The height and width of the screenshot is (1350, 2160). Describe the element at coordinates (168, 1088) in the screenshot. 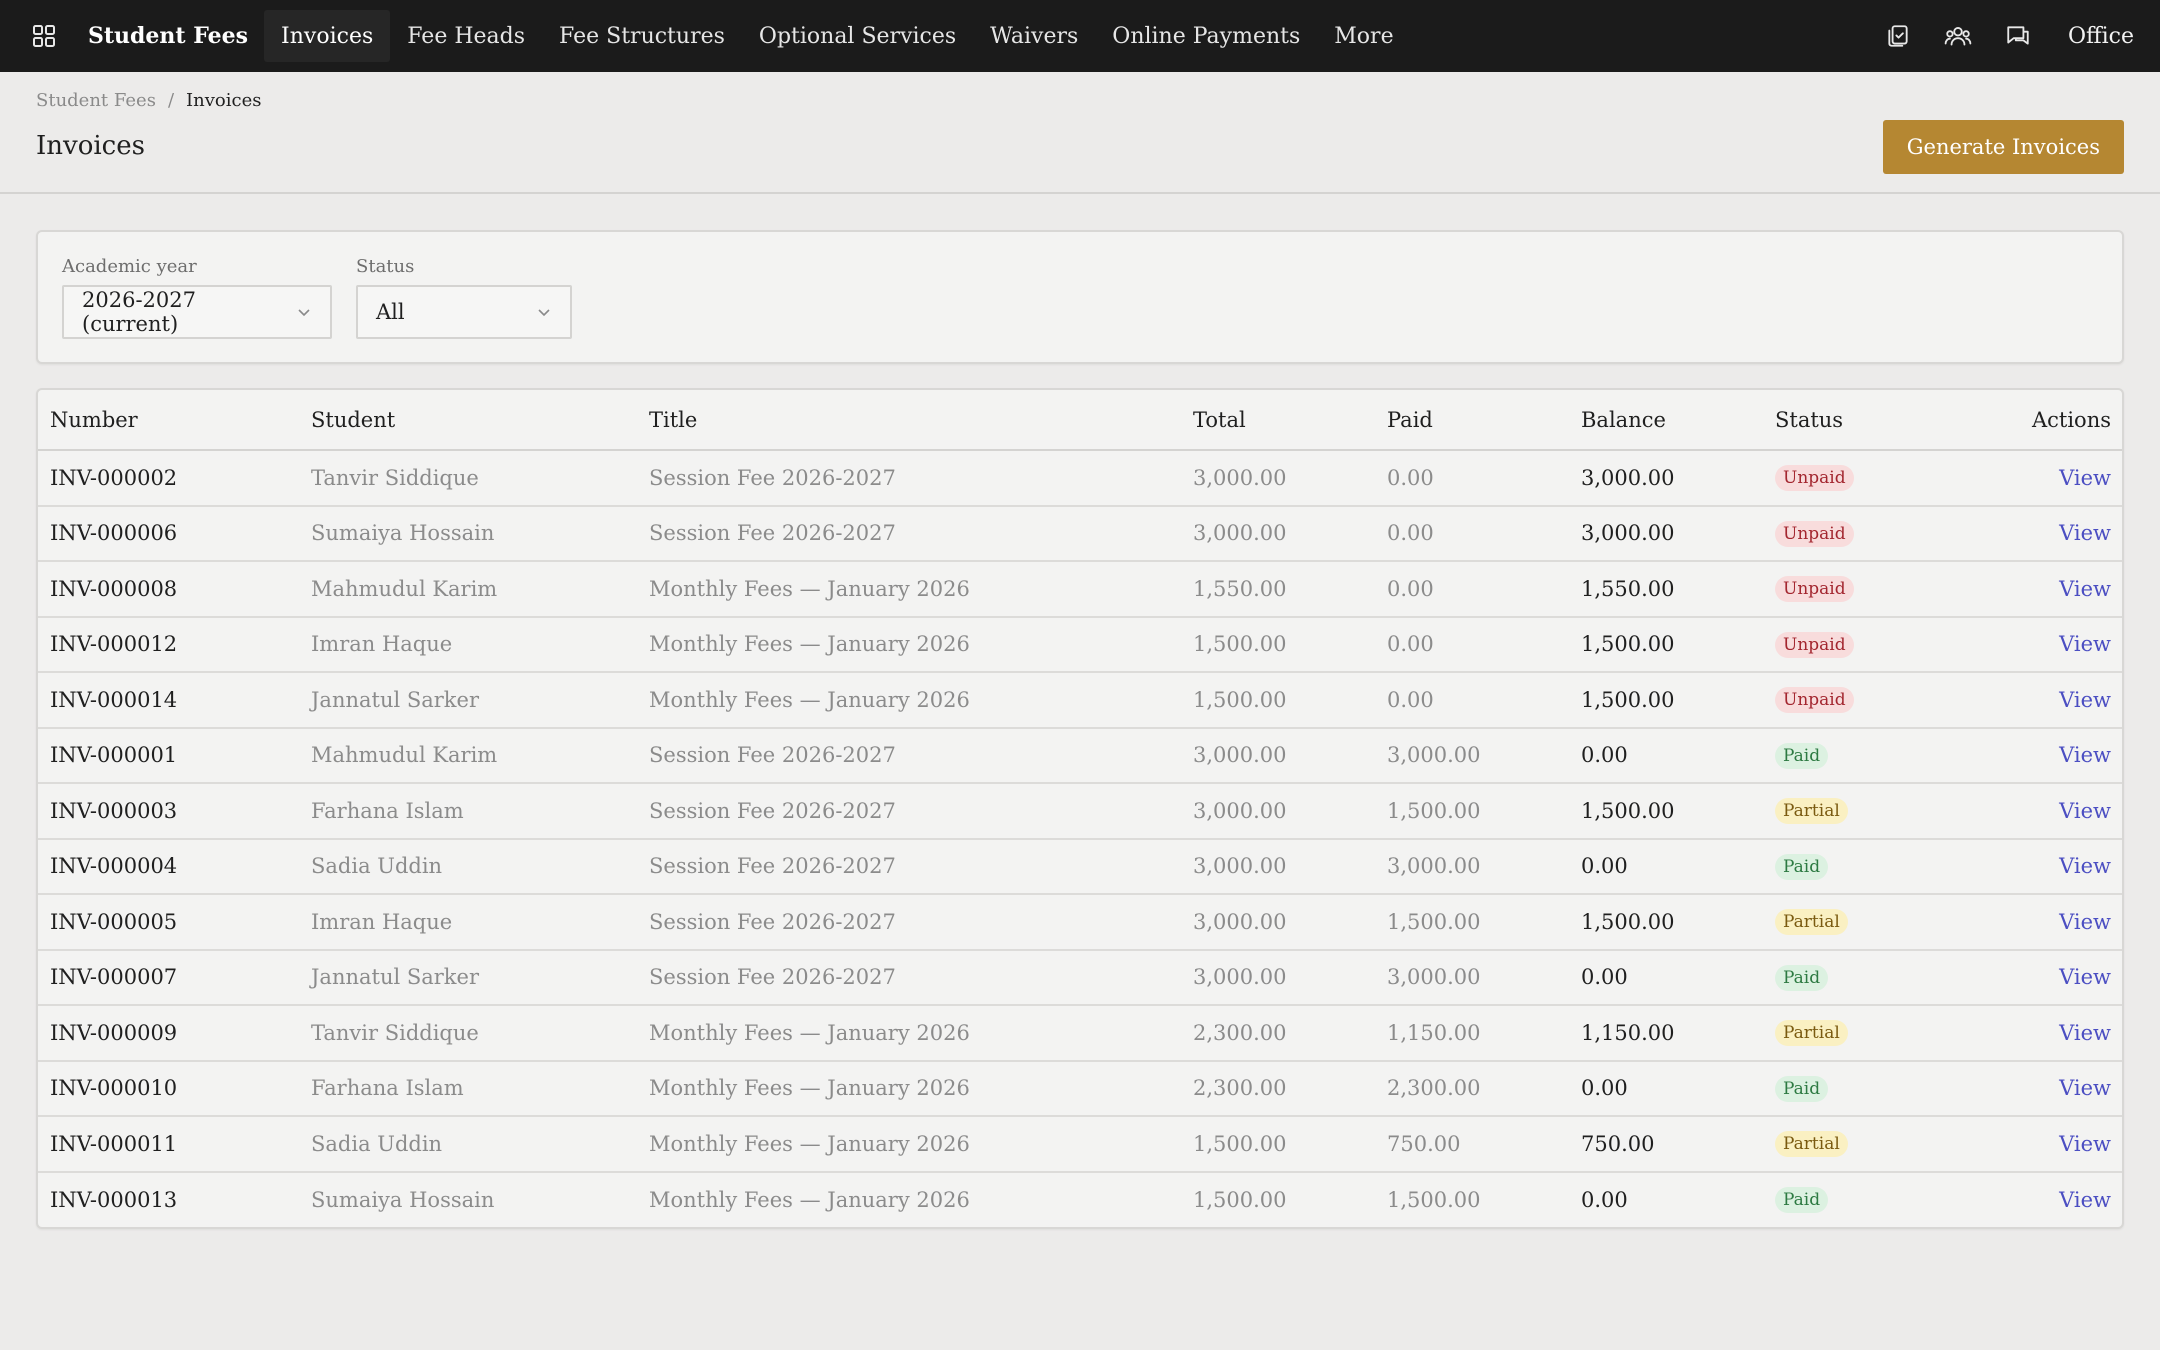

I see `invoice-number-cell: INV-000010` at that location.